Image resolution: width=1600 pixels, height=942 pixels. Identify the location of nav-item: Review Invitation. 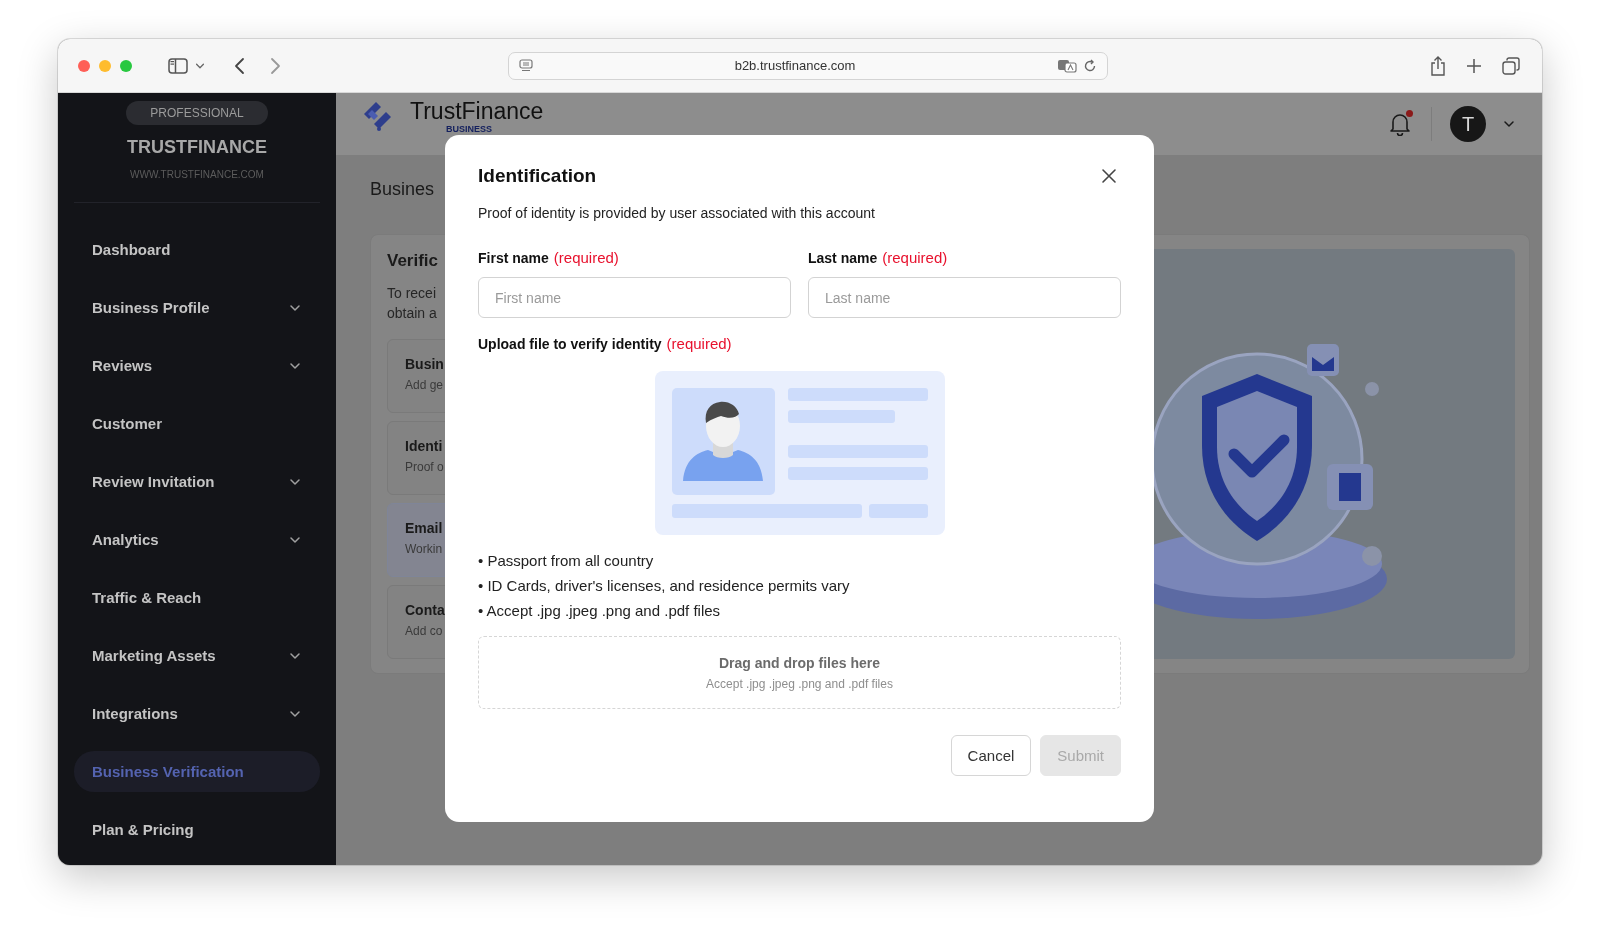
(197, 481).